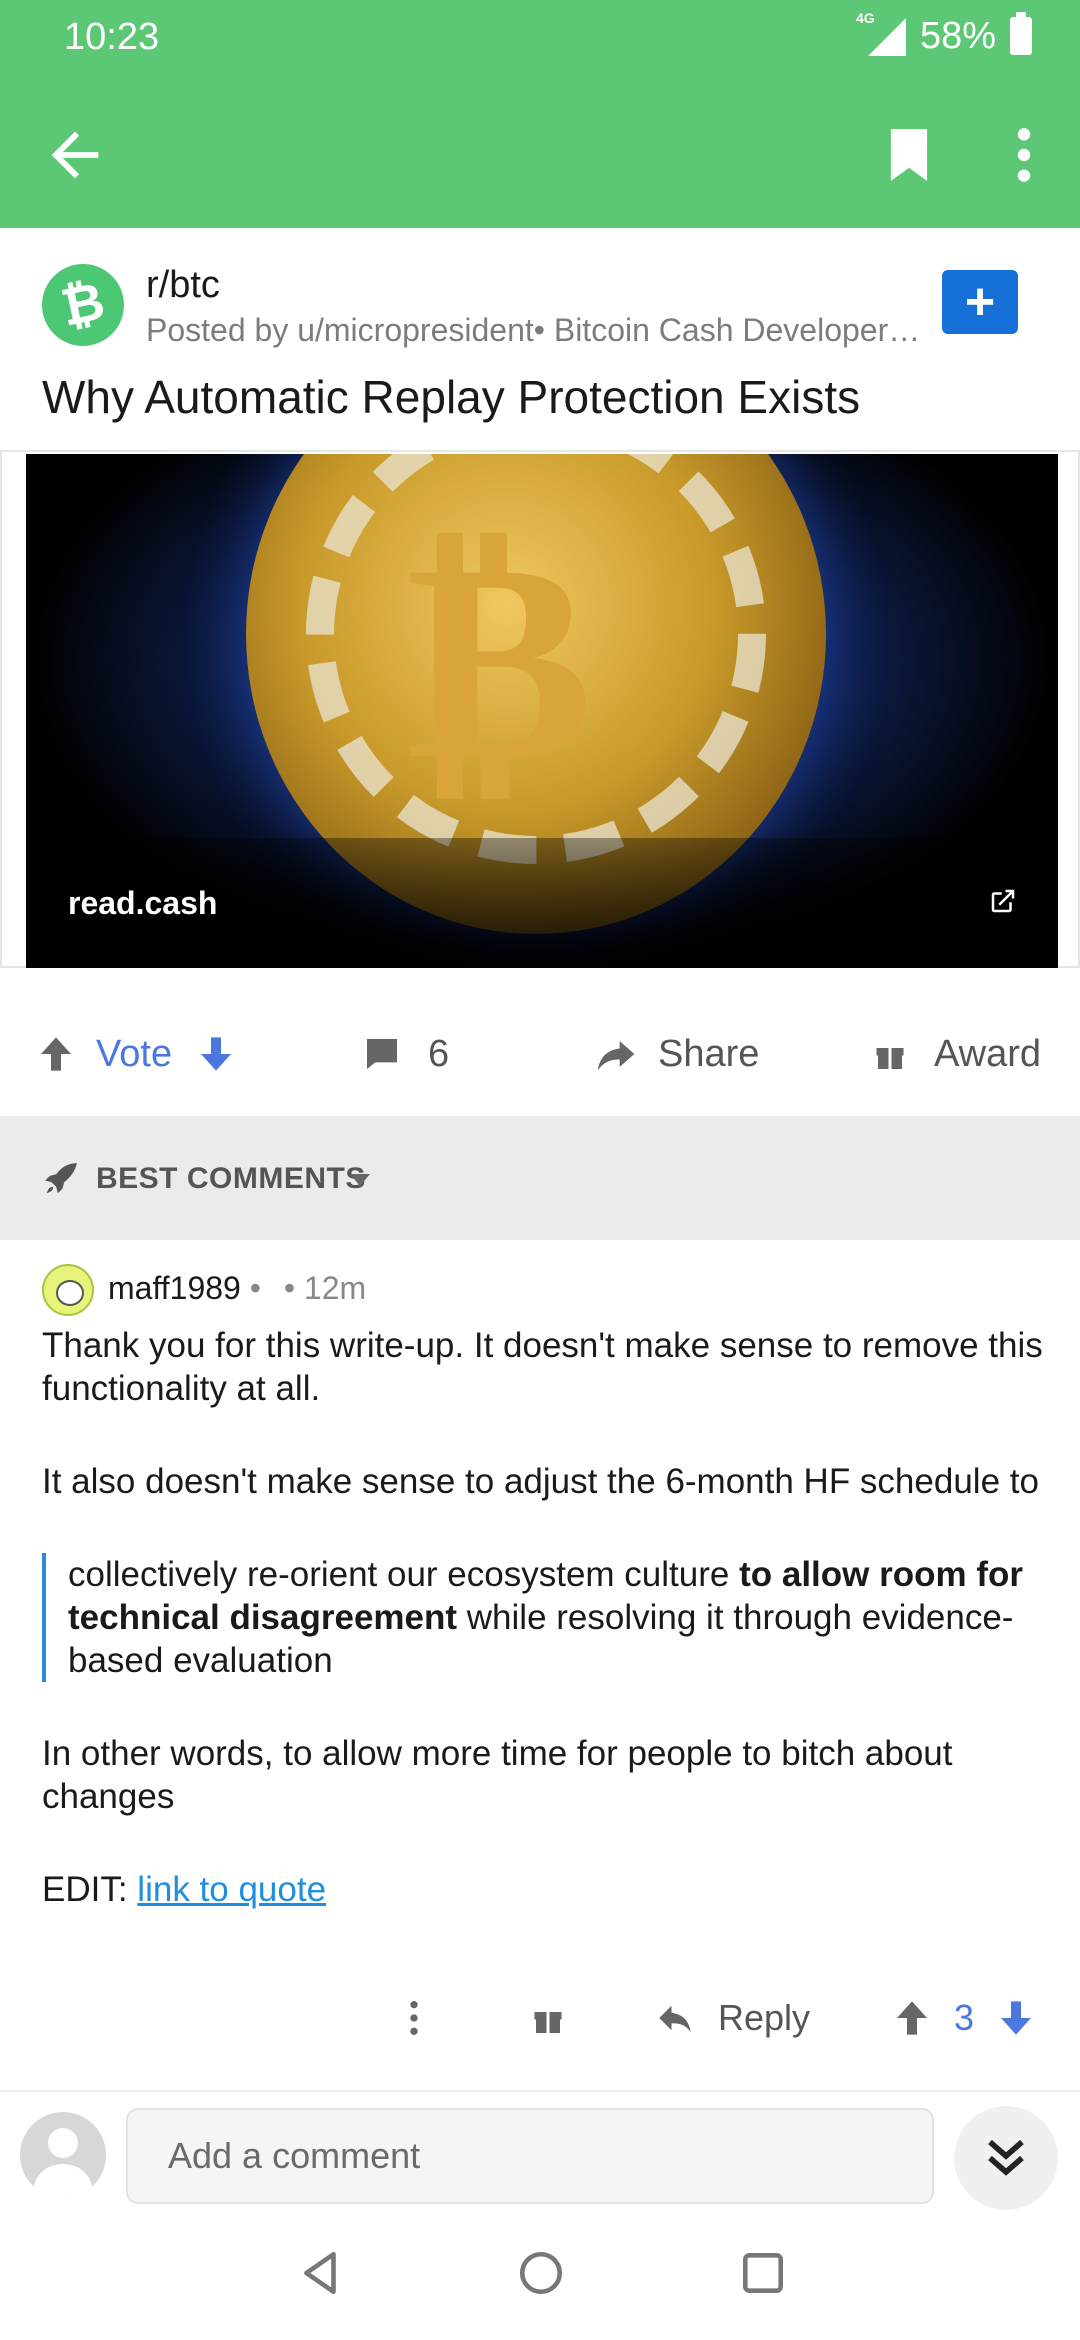 The height and width of the screenshot is (2340, 1080). I want to click on link-domain: read.cash, so click(143, 903).